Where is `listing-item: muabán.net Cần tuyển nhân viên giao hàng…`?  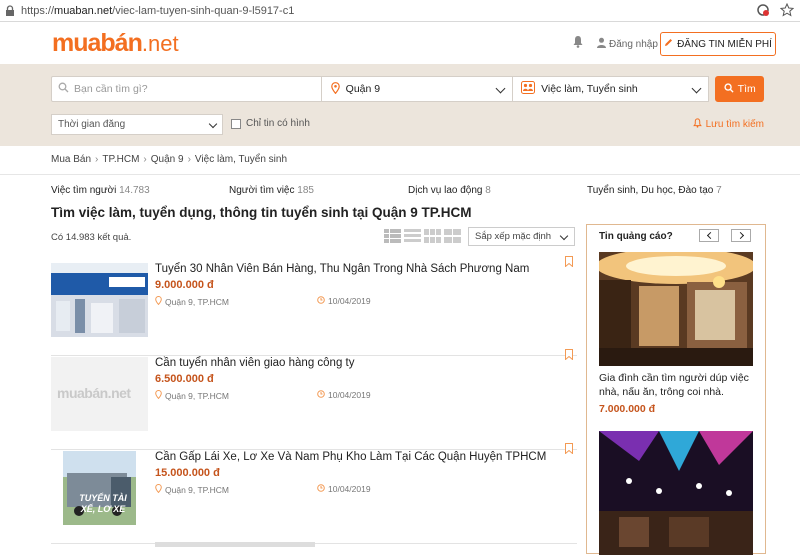
listing-item: muabán.net Cần tuyển nhân viên giao hàng… is located at coordinates (314, 399).